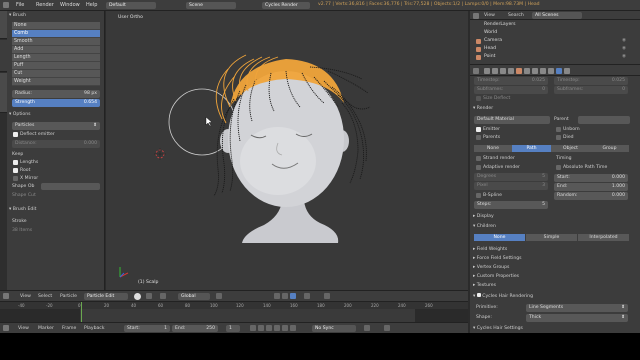  I want to click on tab-tools, so click(3, 25).